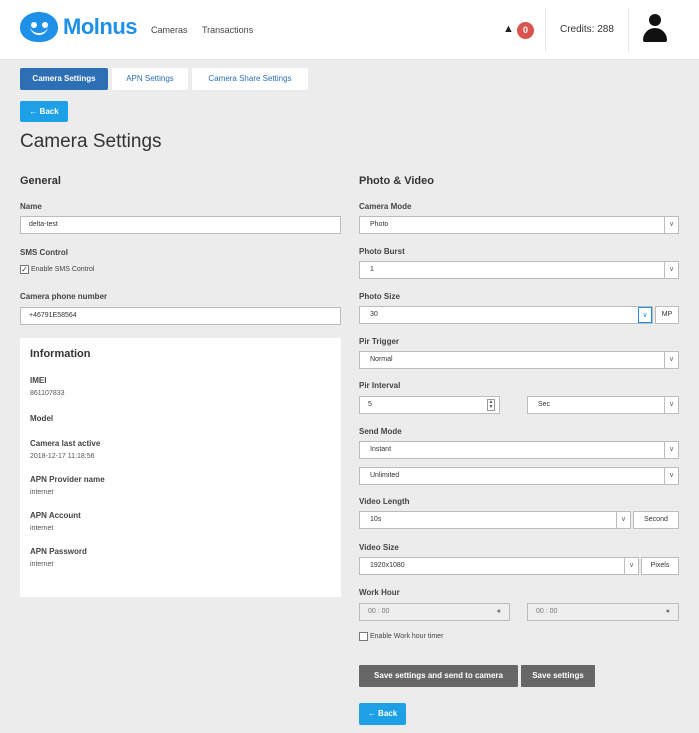 Image resolution: width=699 pixels, height=733 pixels. I want to click on pir-interval-stepper: 5 ▲ ▼, so click(429, 405).